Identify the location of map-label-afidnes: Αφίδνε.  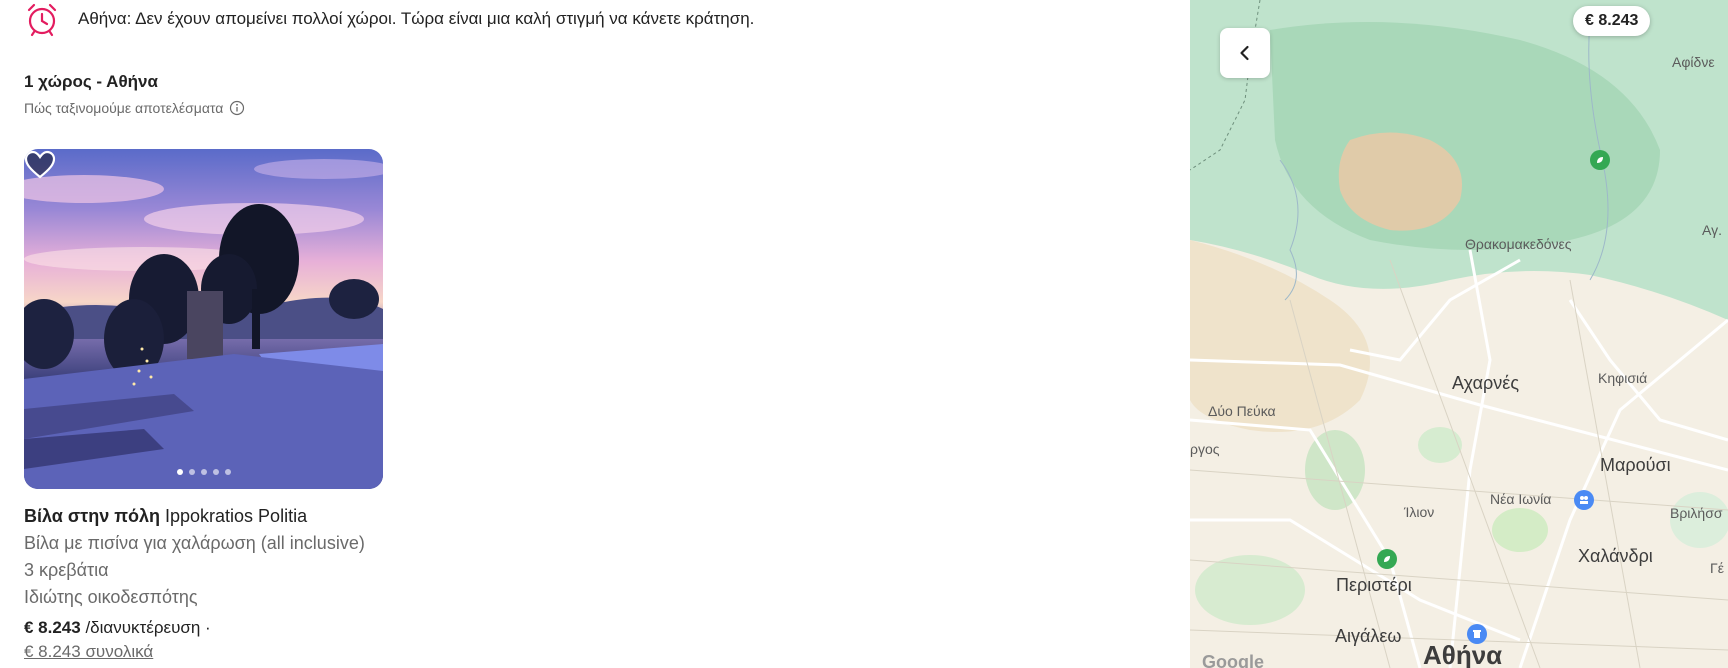
(1693, 62).